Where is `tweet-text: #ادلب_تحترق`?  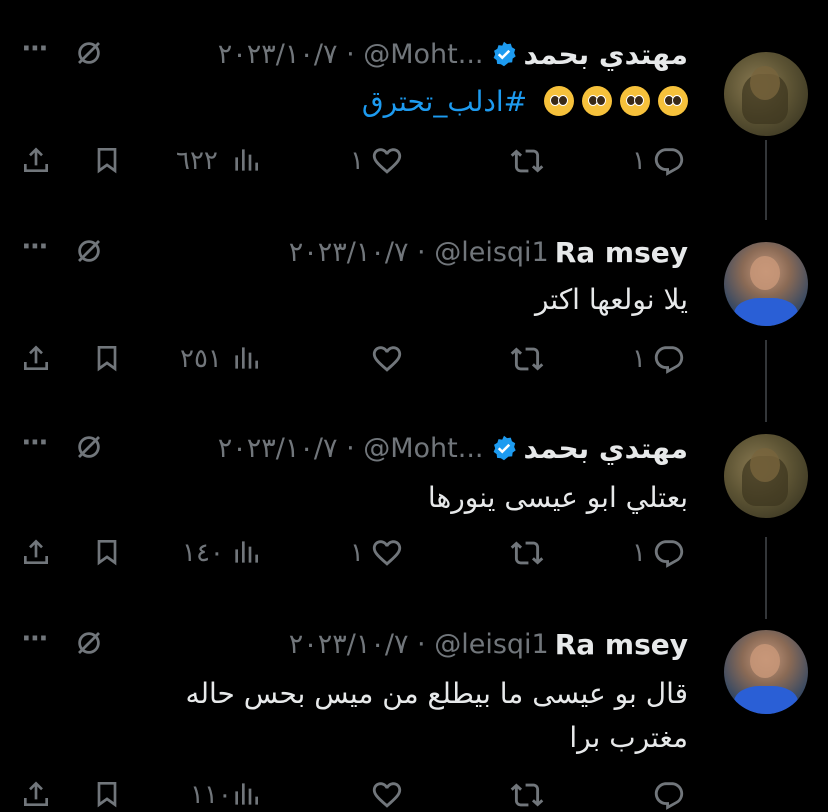 tweet-text: #ادلب_تحترق is located at coordinates (525, 102).